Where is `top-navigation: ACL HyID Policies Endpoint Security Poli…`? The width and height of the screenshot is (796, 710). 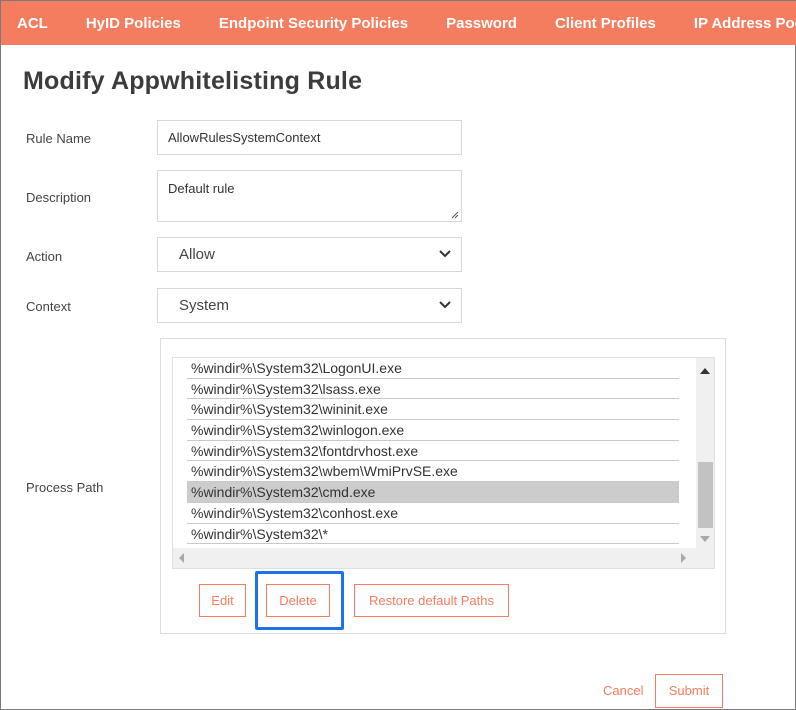
top-navigation: ACL HyID Policies Endpoint Security Poli… is located at coordinates (398, 23).